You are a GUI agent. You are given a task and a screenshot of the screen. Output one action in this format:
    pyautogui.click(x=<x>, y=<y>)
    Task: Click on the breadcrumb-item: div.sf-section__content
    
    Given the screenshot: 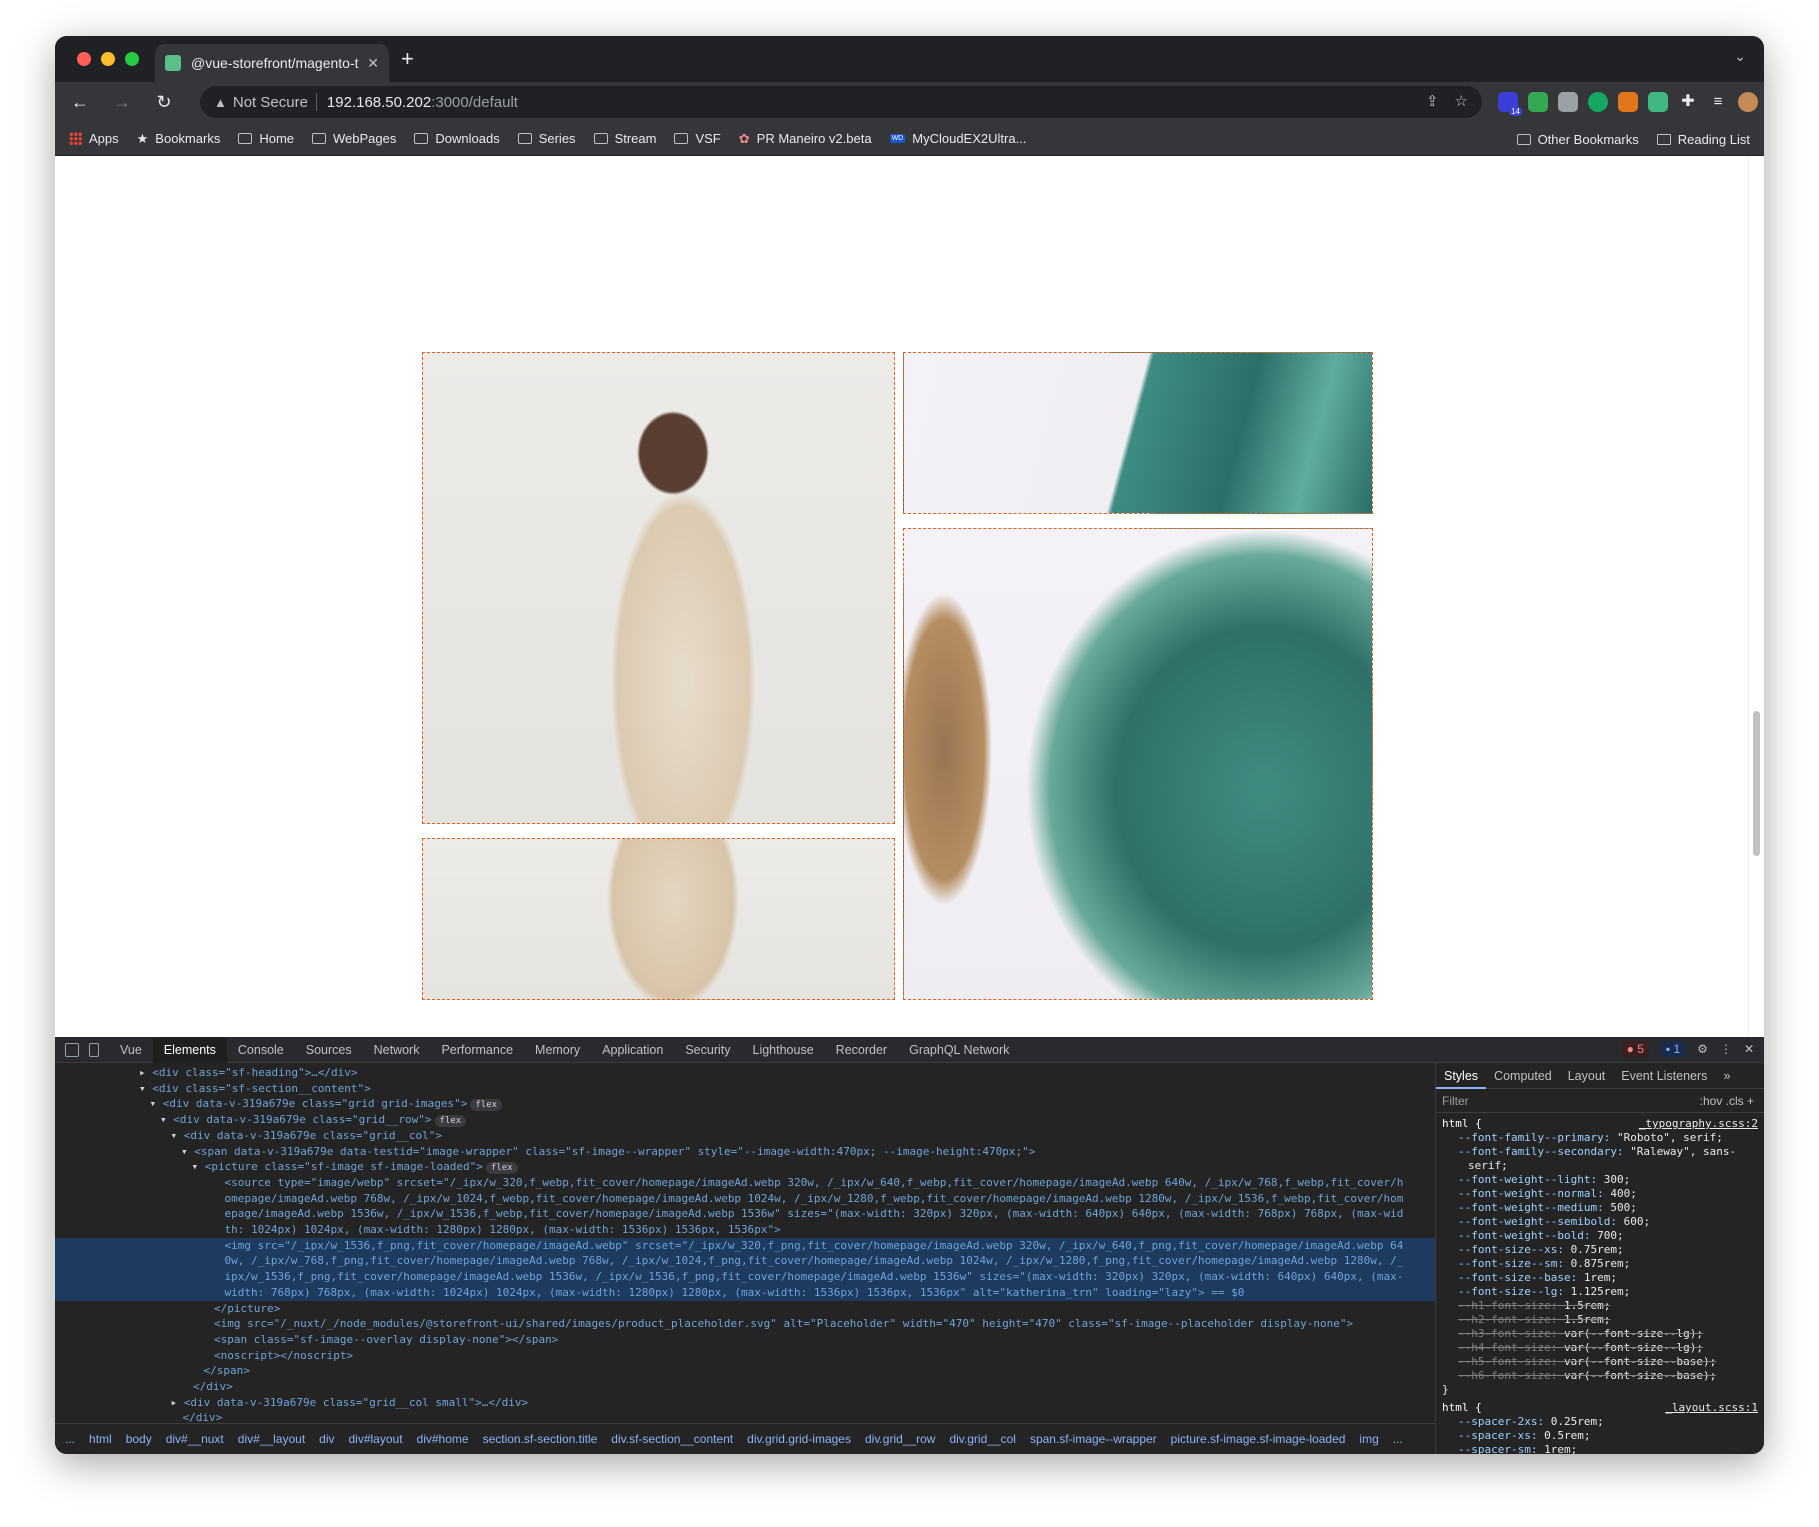 What is the action you would take?
    pyautogui.click(x=672, y=1439)
    